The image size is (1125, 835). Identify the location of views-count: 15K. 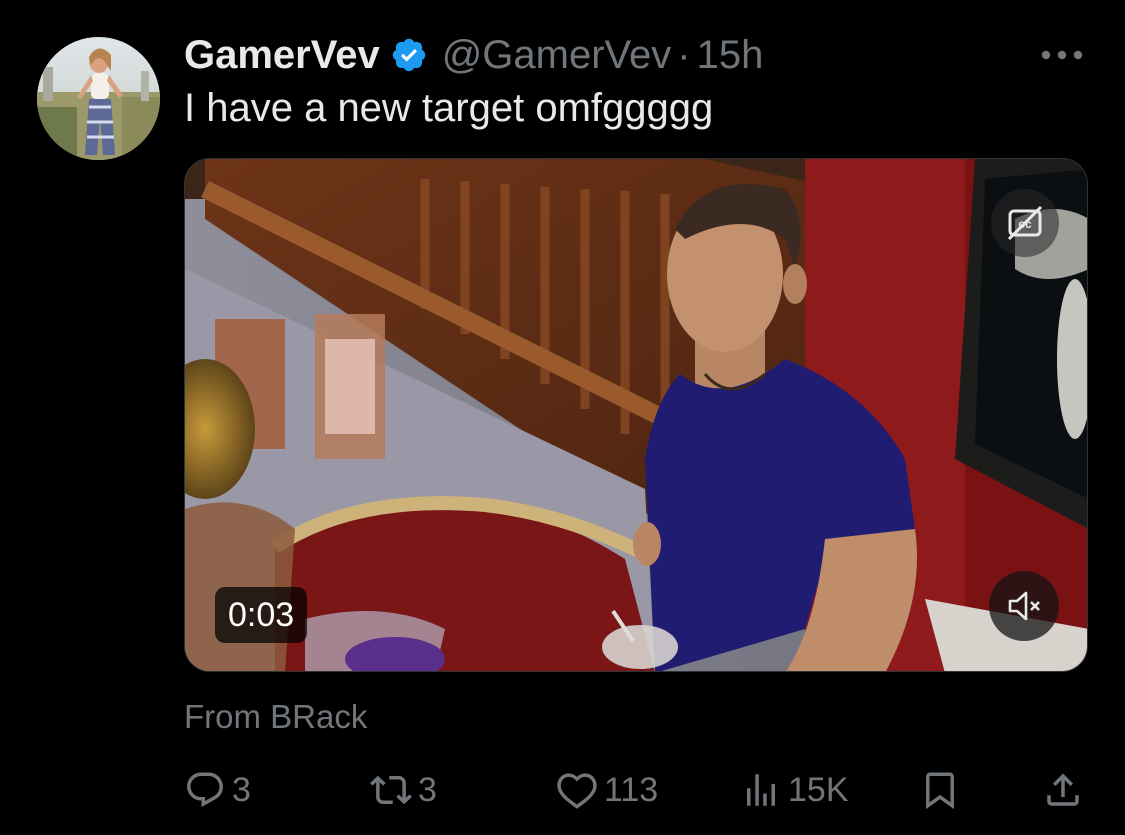
(818, 789).